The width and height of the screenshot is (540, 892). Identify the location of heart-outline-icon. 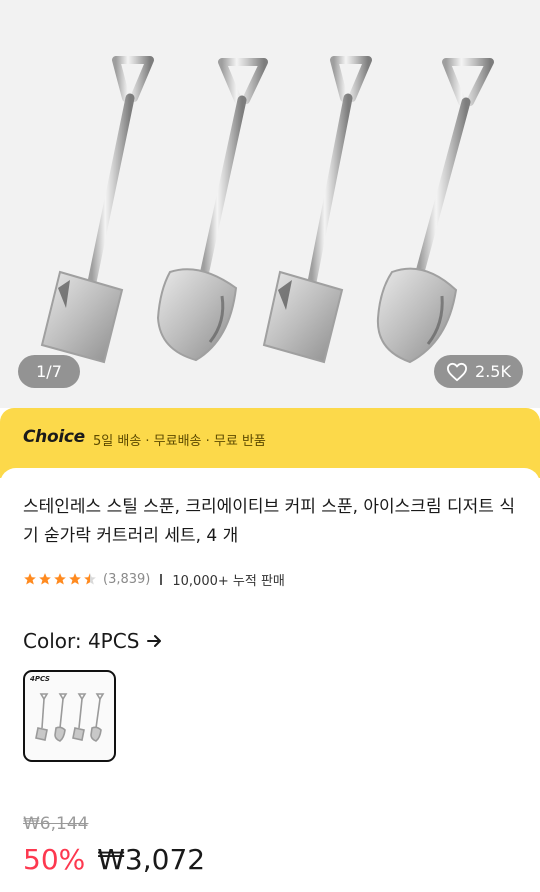
(457, 371).